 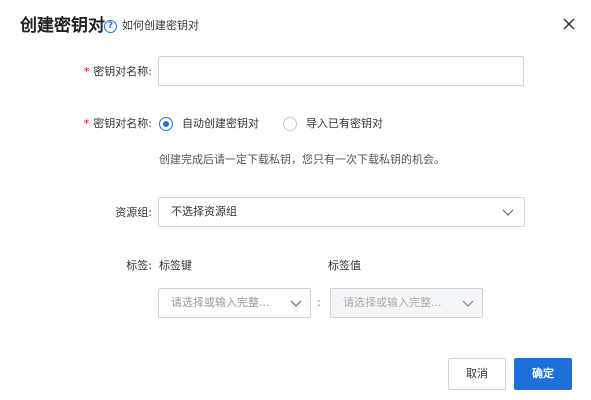 I want to click on help-link: ? 如何创建密钥对, so click(x=151, y=26).